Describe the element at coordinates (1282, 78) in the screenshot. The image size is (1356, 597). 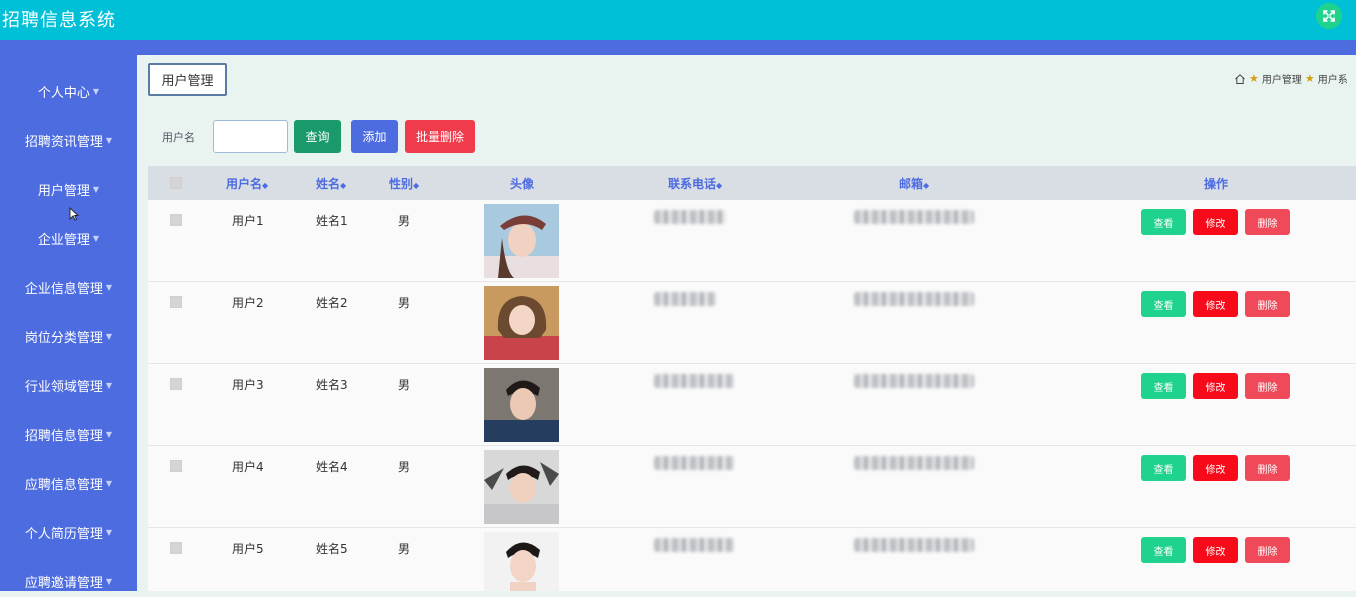
I see `breadcrumb-item: 用户管理` at that location.